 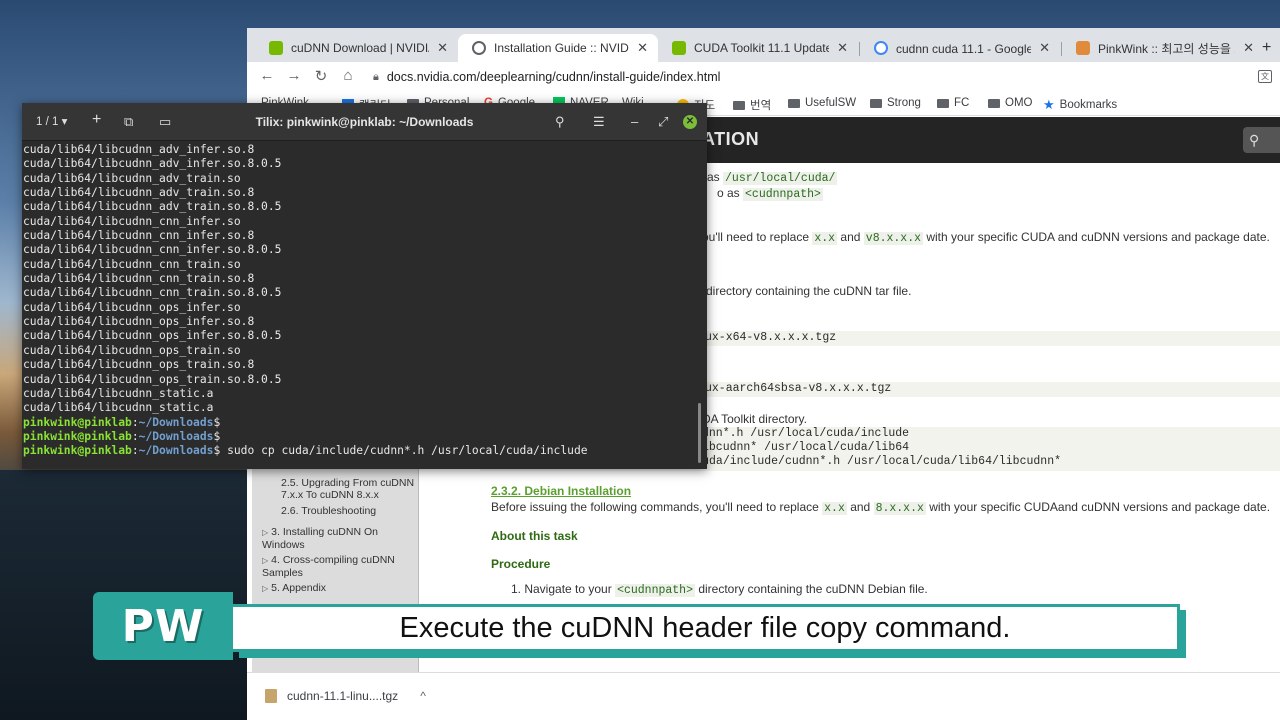 I want to click on channel-badge: PW, so click(x=163, y=626).